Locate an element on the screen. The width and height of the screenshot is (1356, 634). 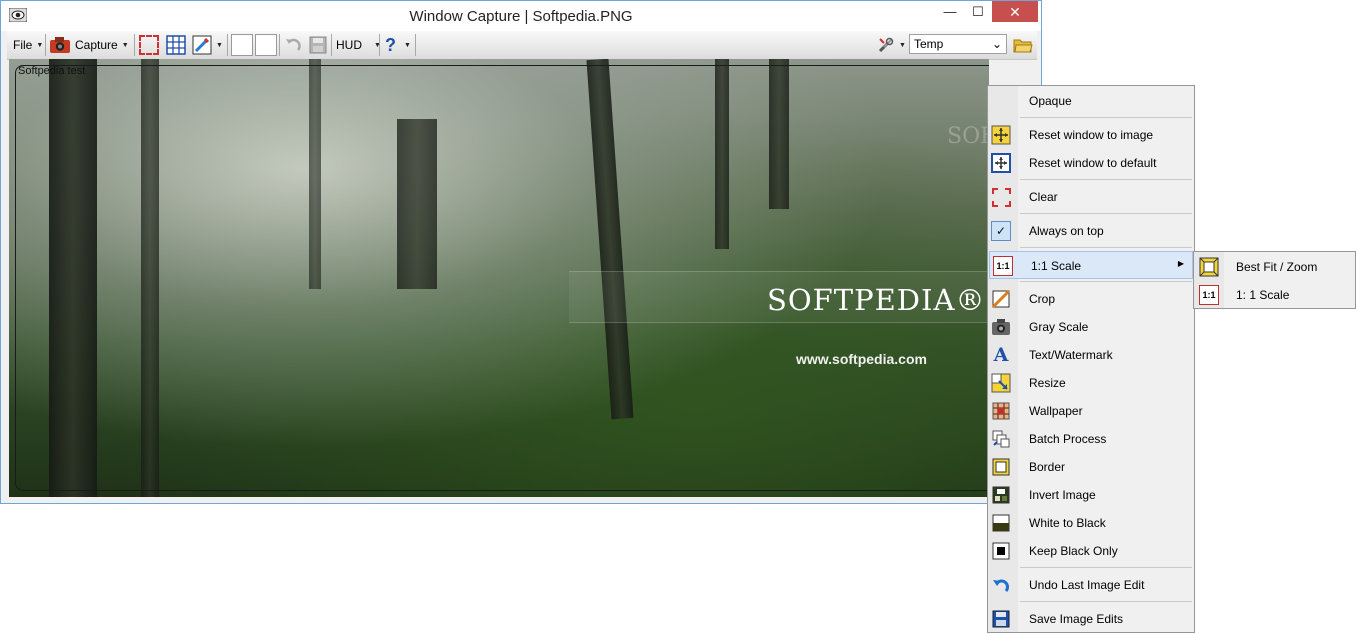
camera-icon is located at coordinates (60, 45).